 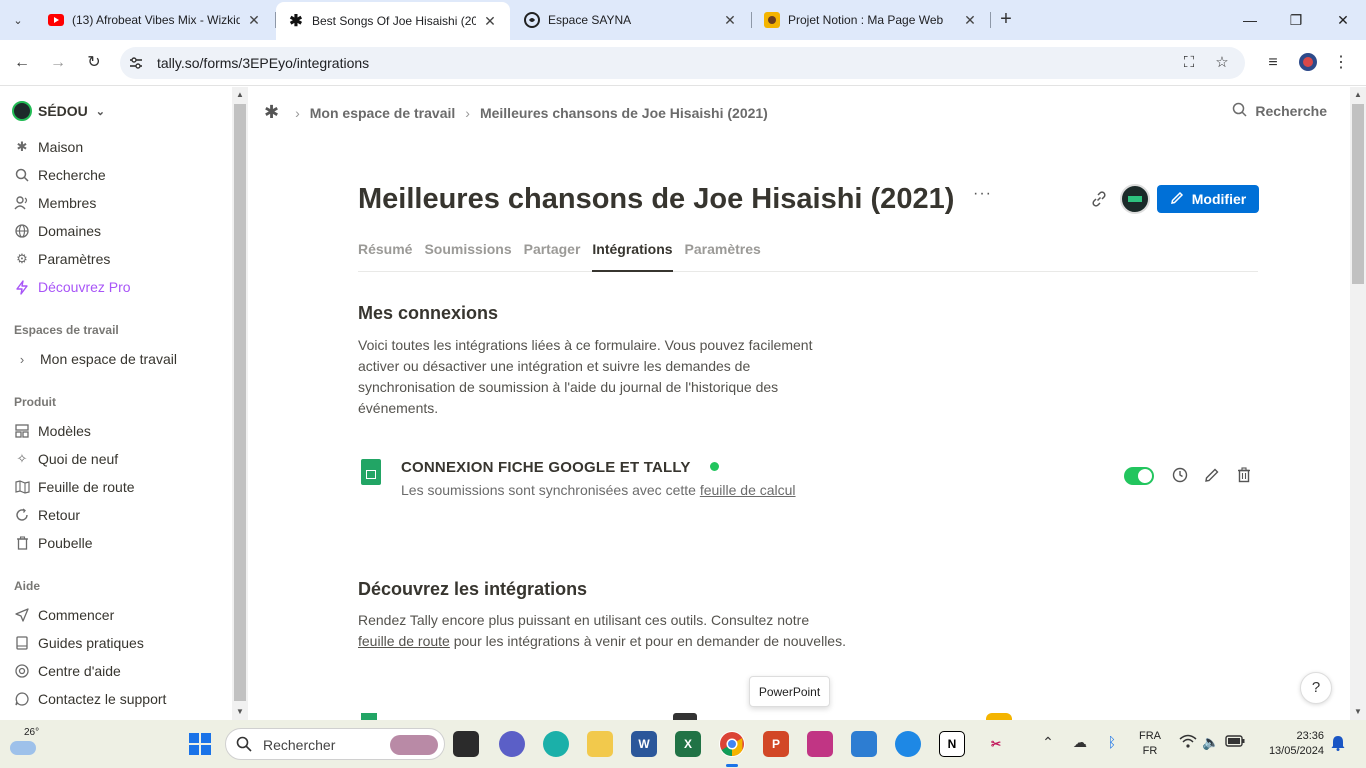 What do you see at coordinates (22, 359) in the screenshot?
I see `chevron-right-icon: ›` at bounding box center [22, 359].